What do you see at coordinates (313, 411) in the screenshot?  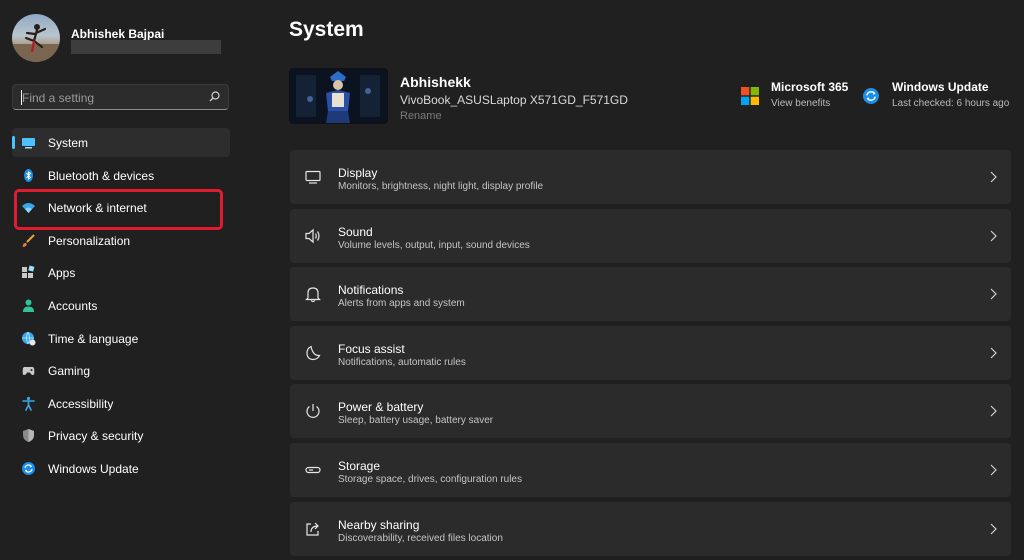 I see `power-icon` at bounding box center [313, 411].